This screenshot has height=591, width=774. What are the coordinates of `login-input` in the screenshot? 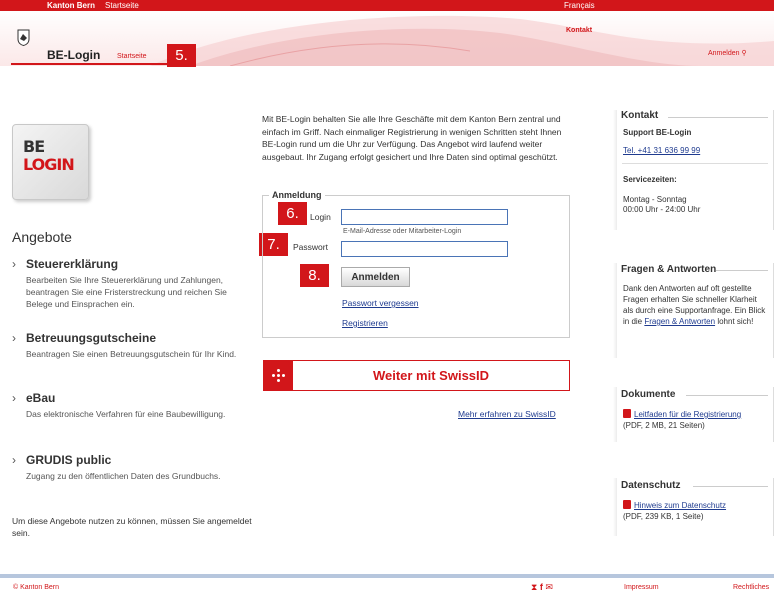 It's located at (424, 217).